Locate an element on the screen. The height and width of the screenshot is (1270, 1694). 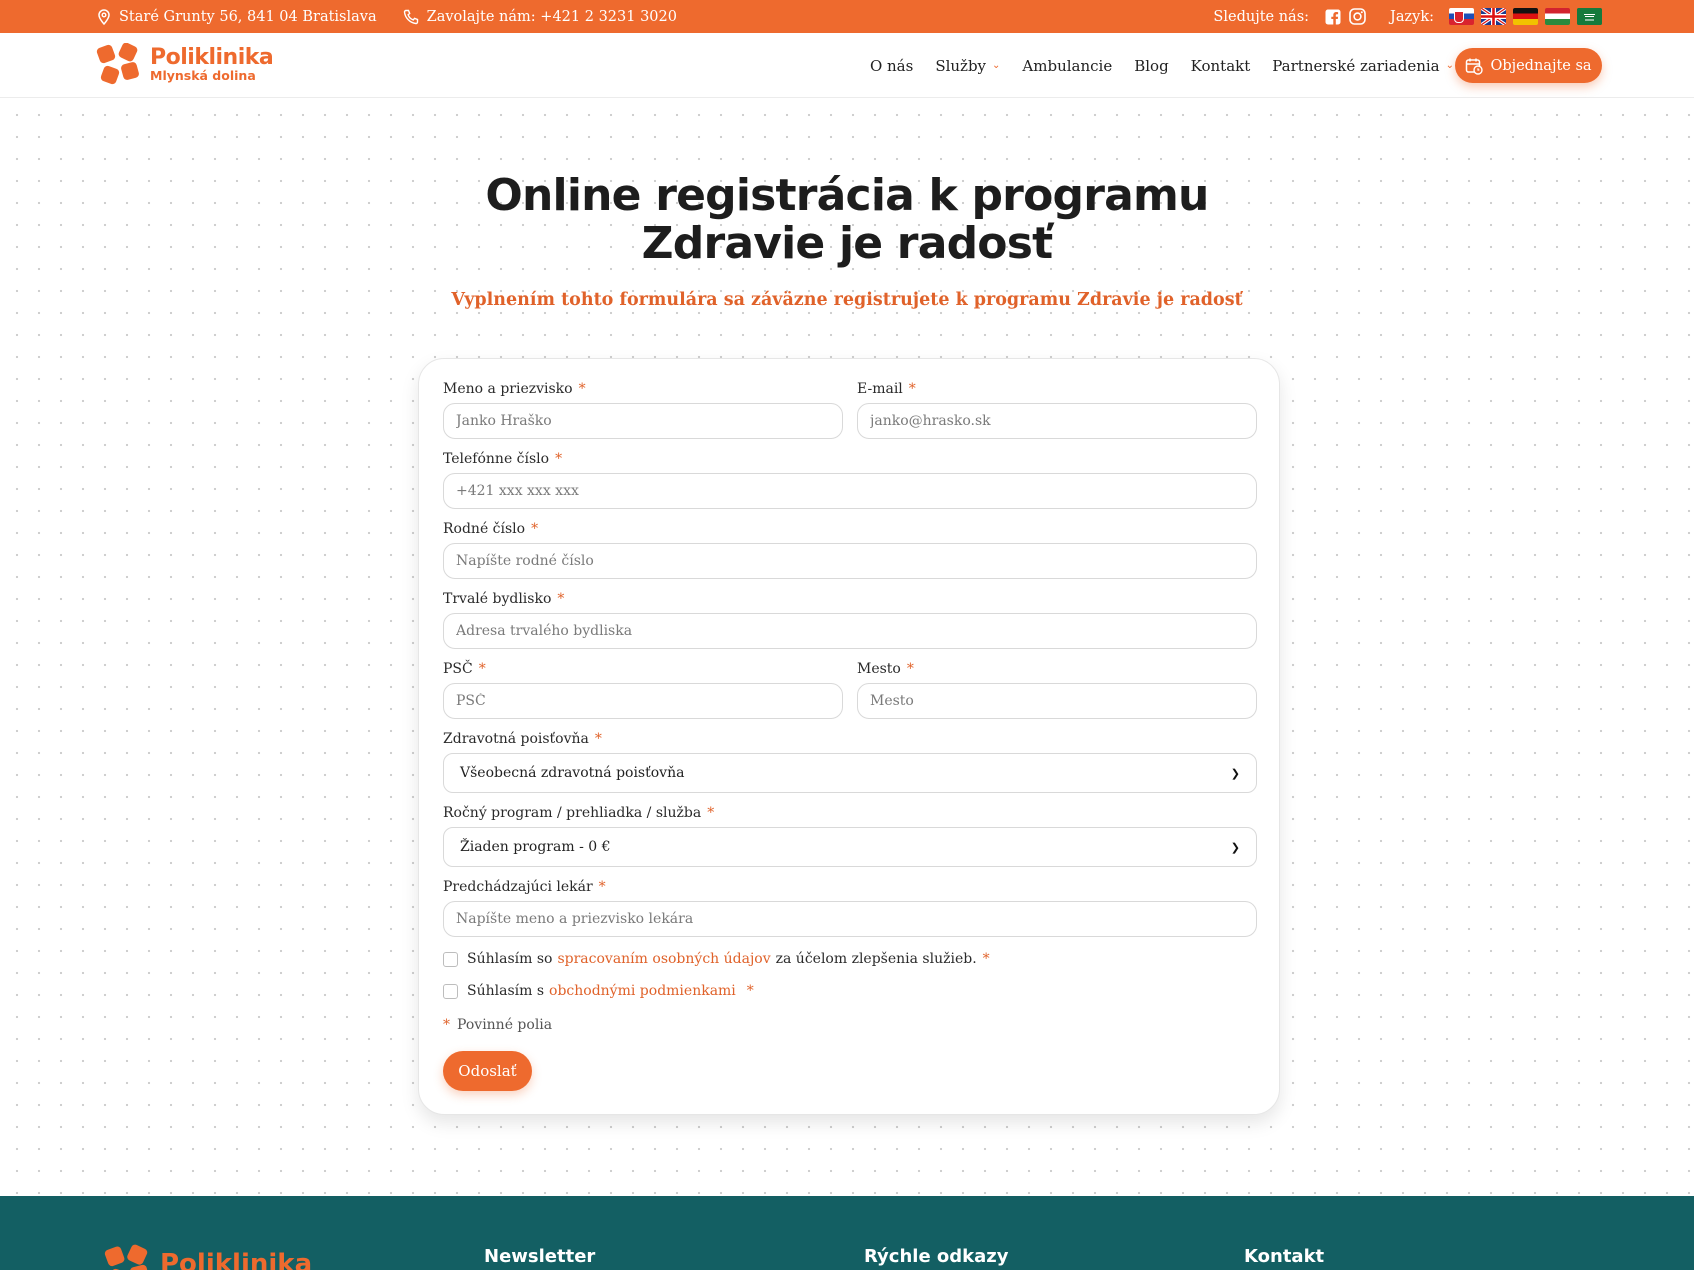
zip-field-group: PSČ * is located at coordinates (643, 691).